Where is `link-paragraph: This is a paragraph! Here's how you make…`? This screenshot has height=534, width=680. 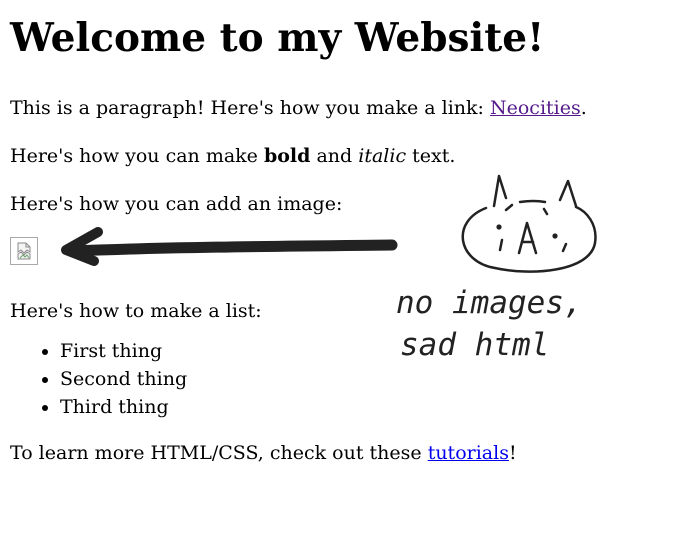
link-paragraph: This is a paragraph! Here's how you make… is located at coordinates (340, 108).